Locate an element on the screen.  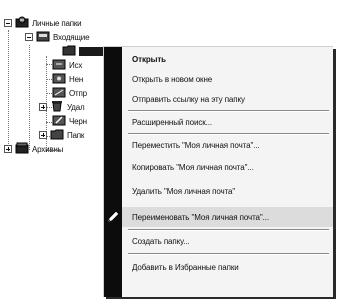
tree-label: Исх is located at coordinates (76, 65).